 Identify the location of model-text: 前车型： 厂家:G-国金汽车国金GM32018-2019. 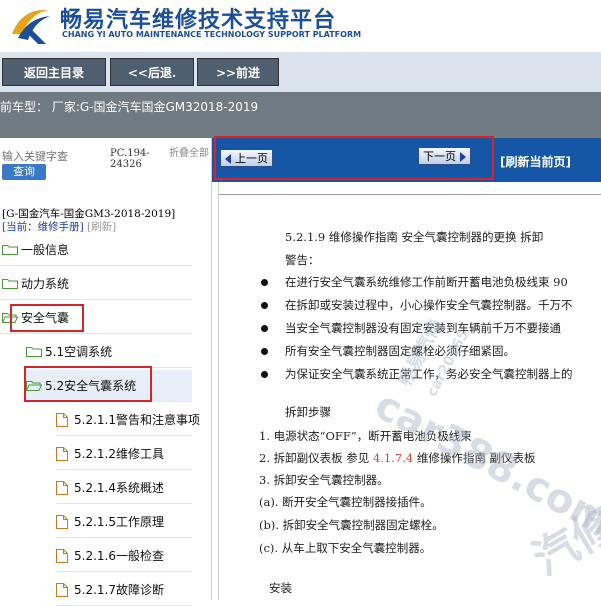
(129, 107).